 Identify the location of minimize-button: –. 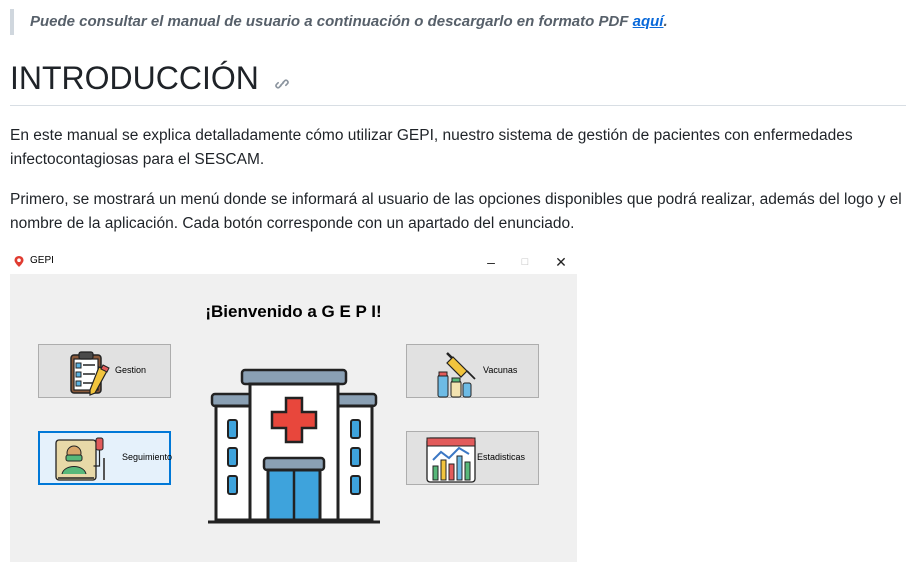
(491, 262).